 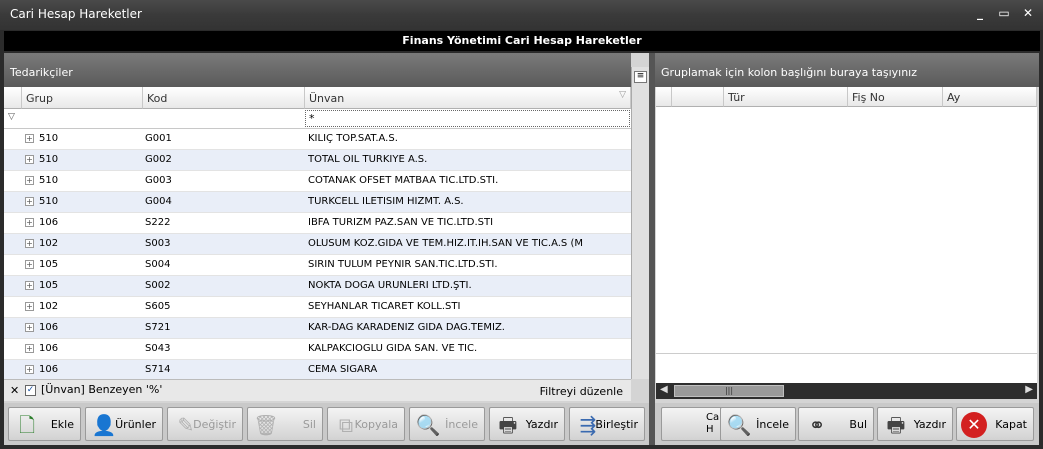 I want to click on right-toolbar: Ca H 🔍 İncele ⚭ Bul 🖶 Yazdır ✕ Kapat, so click(x=847, y=424).